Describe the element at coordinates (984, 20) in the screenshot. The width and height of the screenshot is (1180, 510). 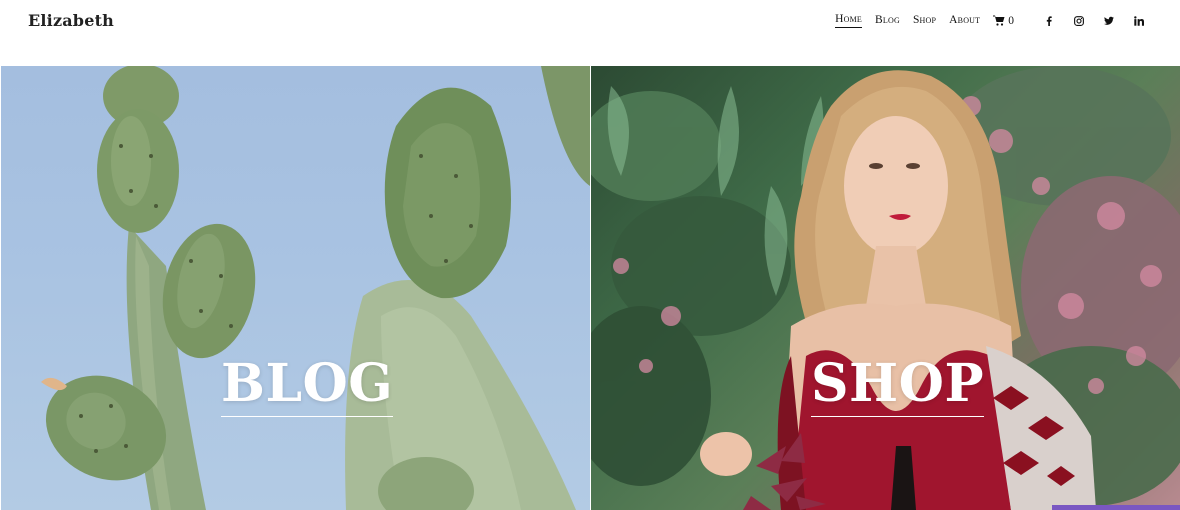
I see `main-nav: Home Blog Shop About 0` at that location.